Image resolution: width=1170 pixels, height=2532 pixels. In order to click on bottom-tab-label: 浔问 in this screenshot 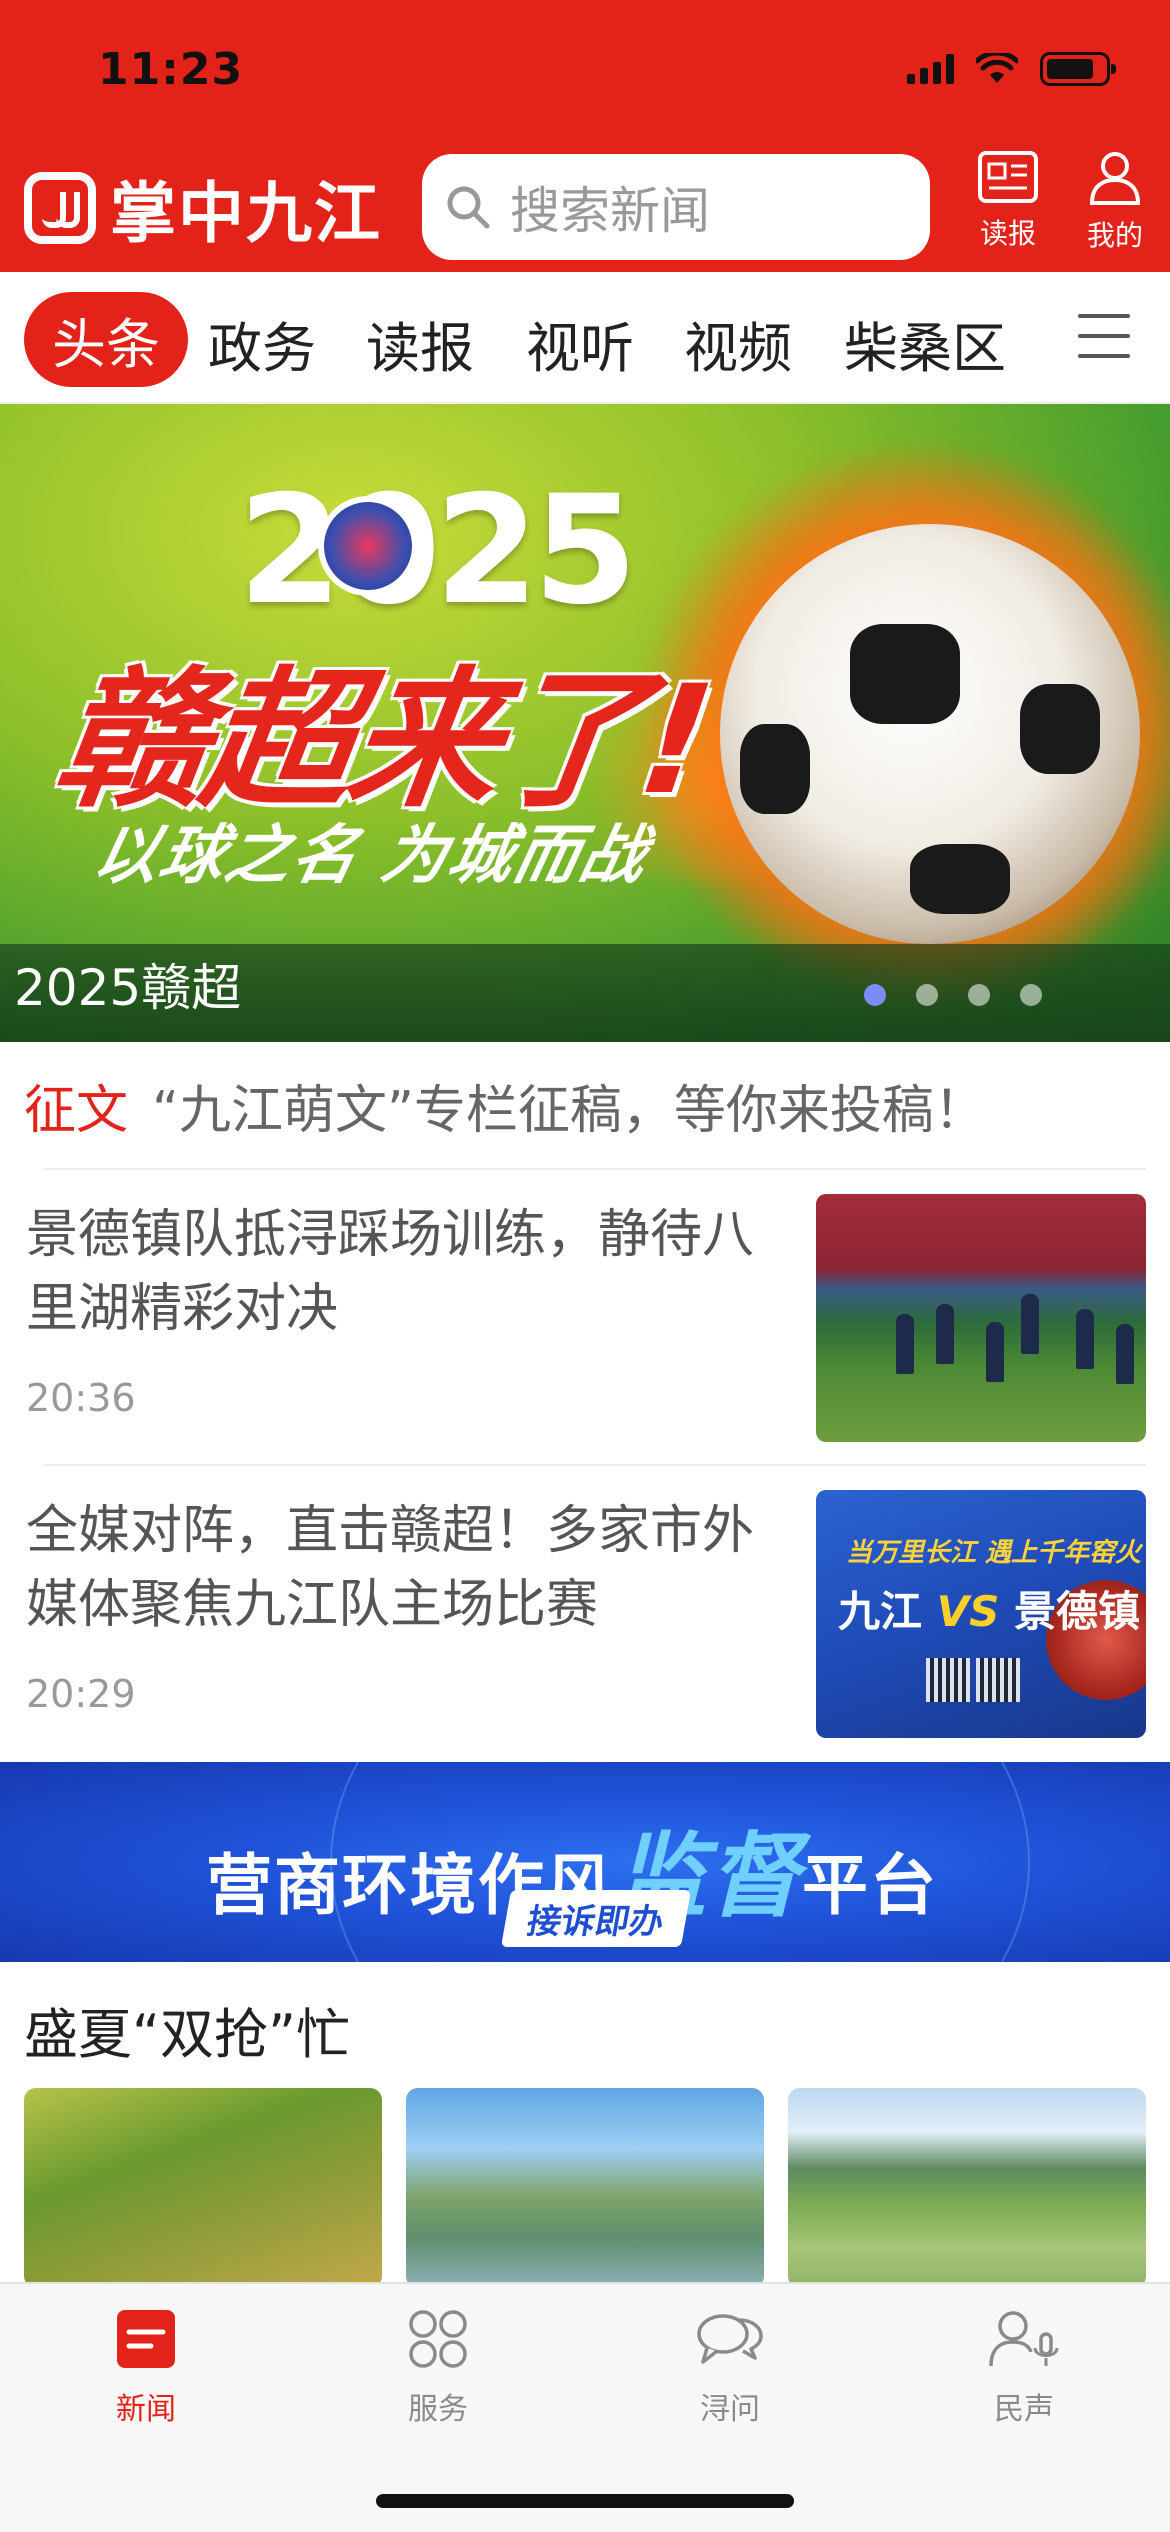, I will do `click(730, 2409)`.